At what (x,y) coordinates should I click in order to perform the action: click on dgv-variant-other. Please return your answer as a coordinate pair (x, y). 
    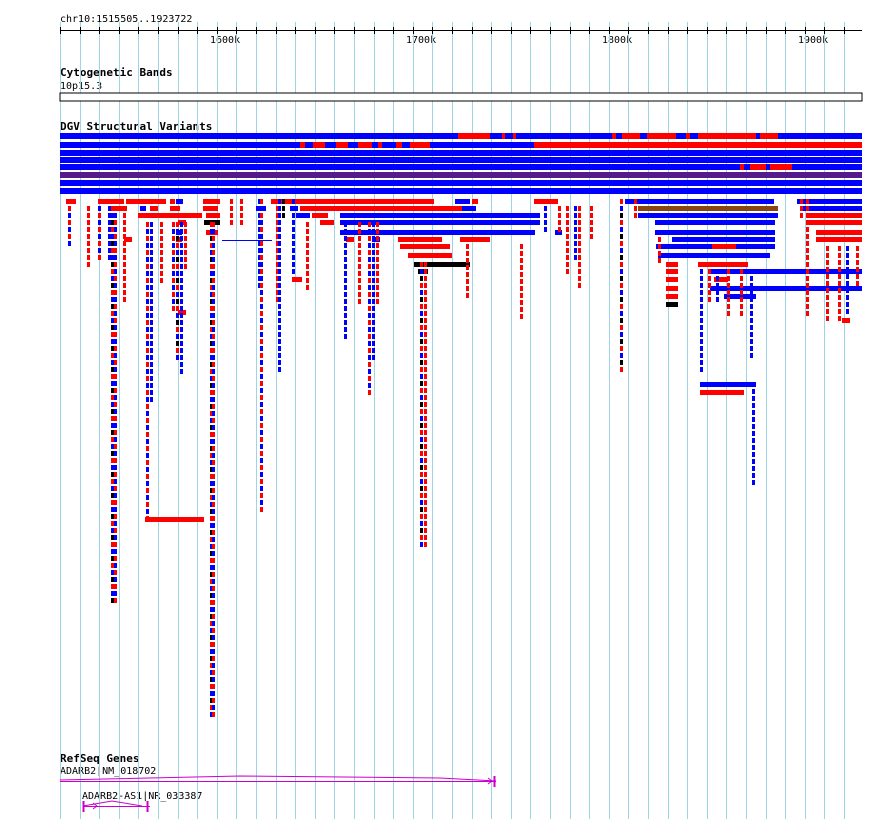
    Looking at the image, I should click on (708, 208).